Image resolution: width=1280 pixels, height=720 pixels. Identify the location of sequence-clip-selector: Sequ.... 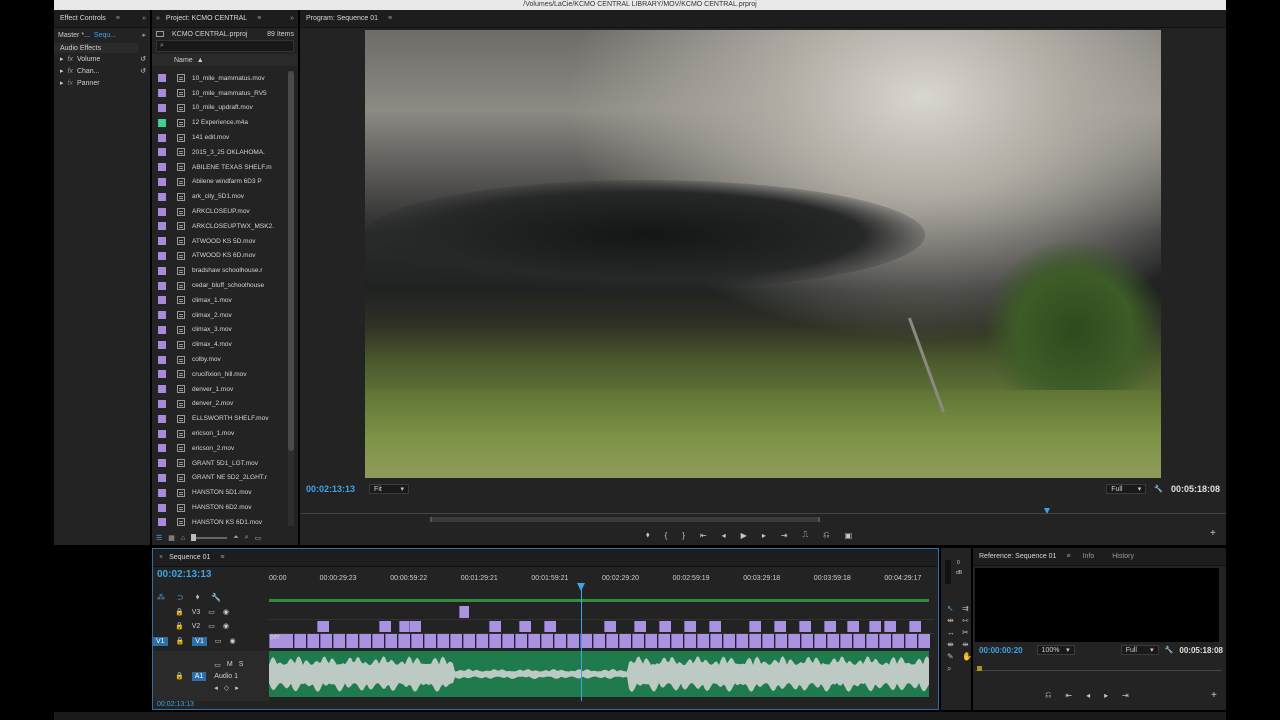
(105, 35).